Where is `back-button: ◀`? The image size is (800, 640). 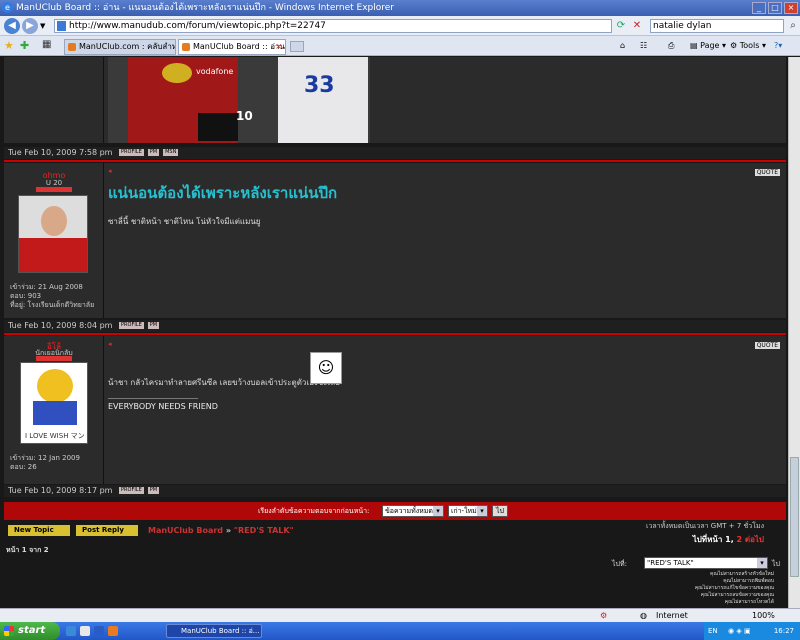
back-button: ◀ is located at coordinates (12, 26).